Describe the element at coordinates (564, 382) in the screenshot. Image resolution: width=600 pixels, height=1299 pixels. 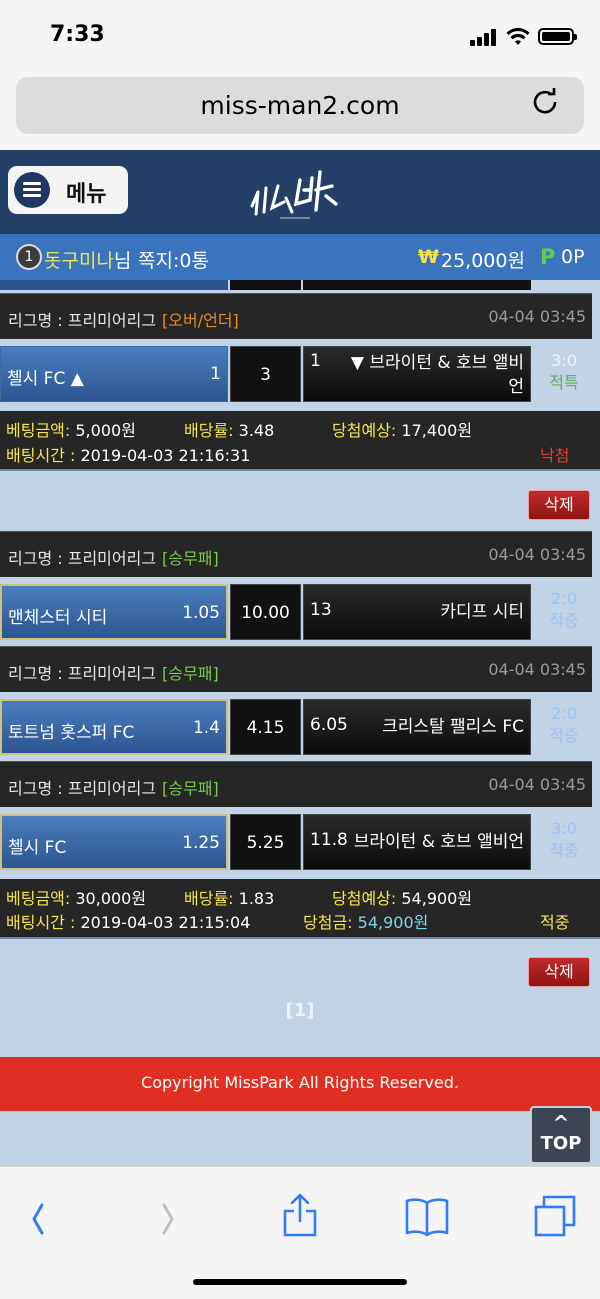
I see `match-result-status: 적특` at that location.